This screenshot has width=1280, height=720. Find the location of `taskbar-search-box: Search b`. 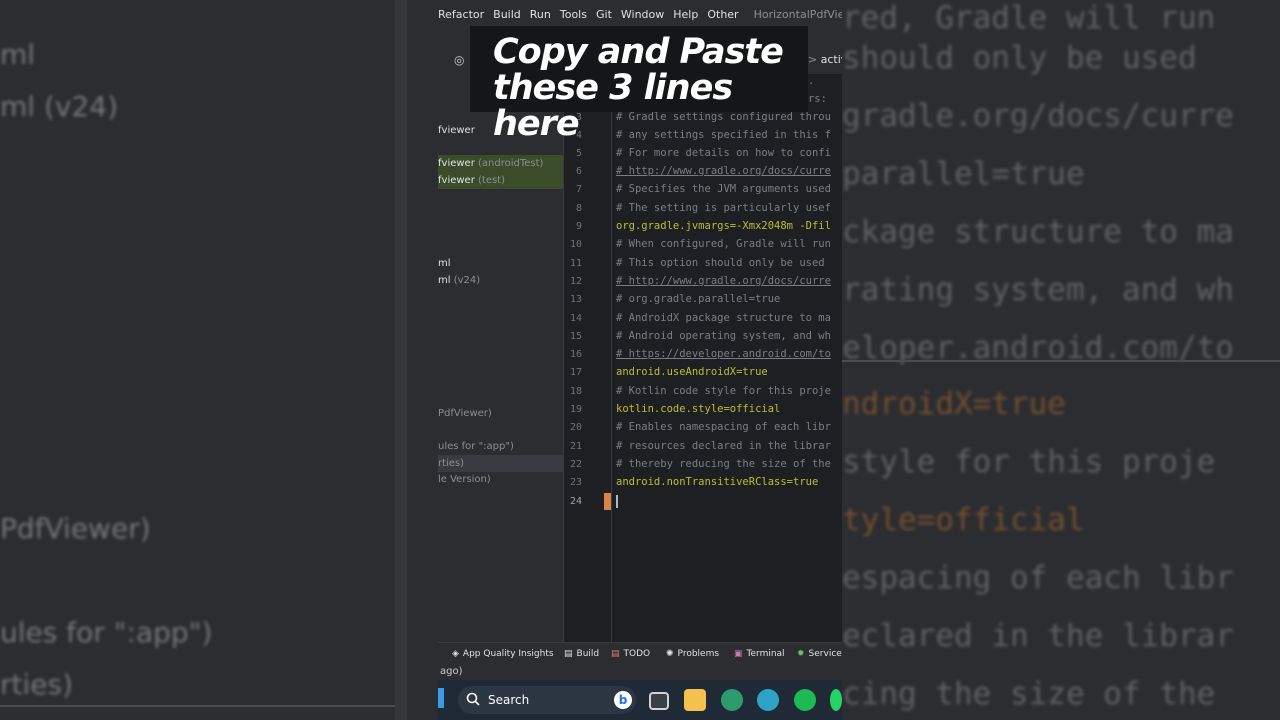

taskbar-search-box: Search b is located at coordinates (547, 700).